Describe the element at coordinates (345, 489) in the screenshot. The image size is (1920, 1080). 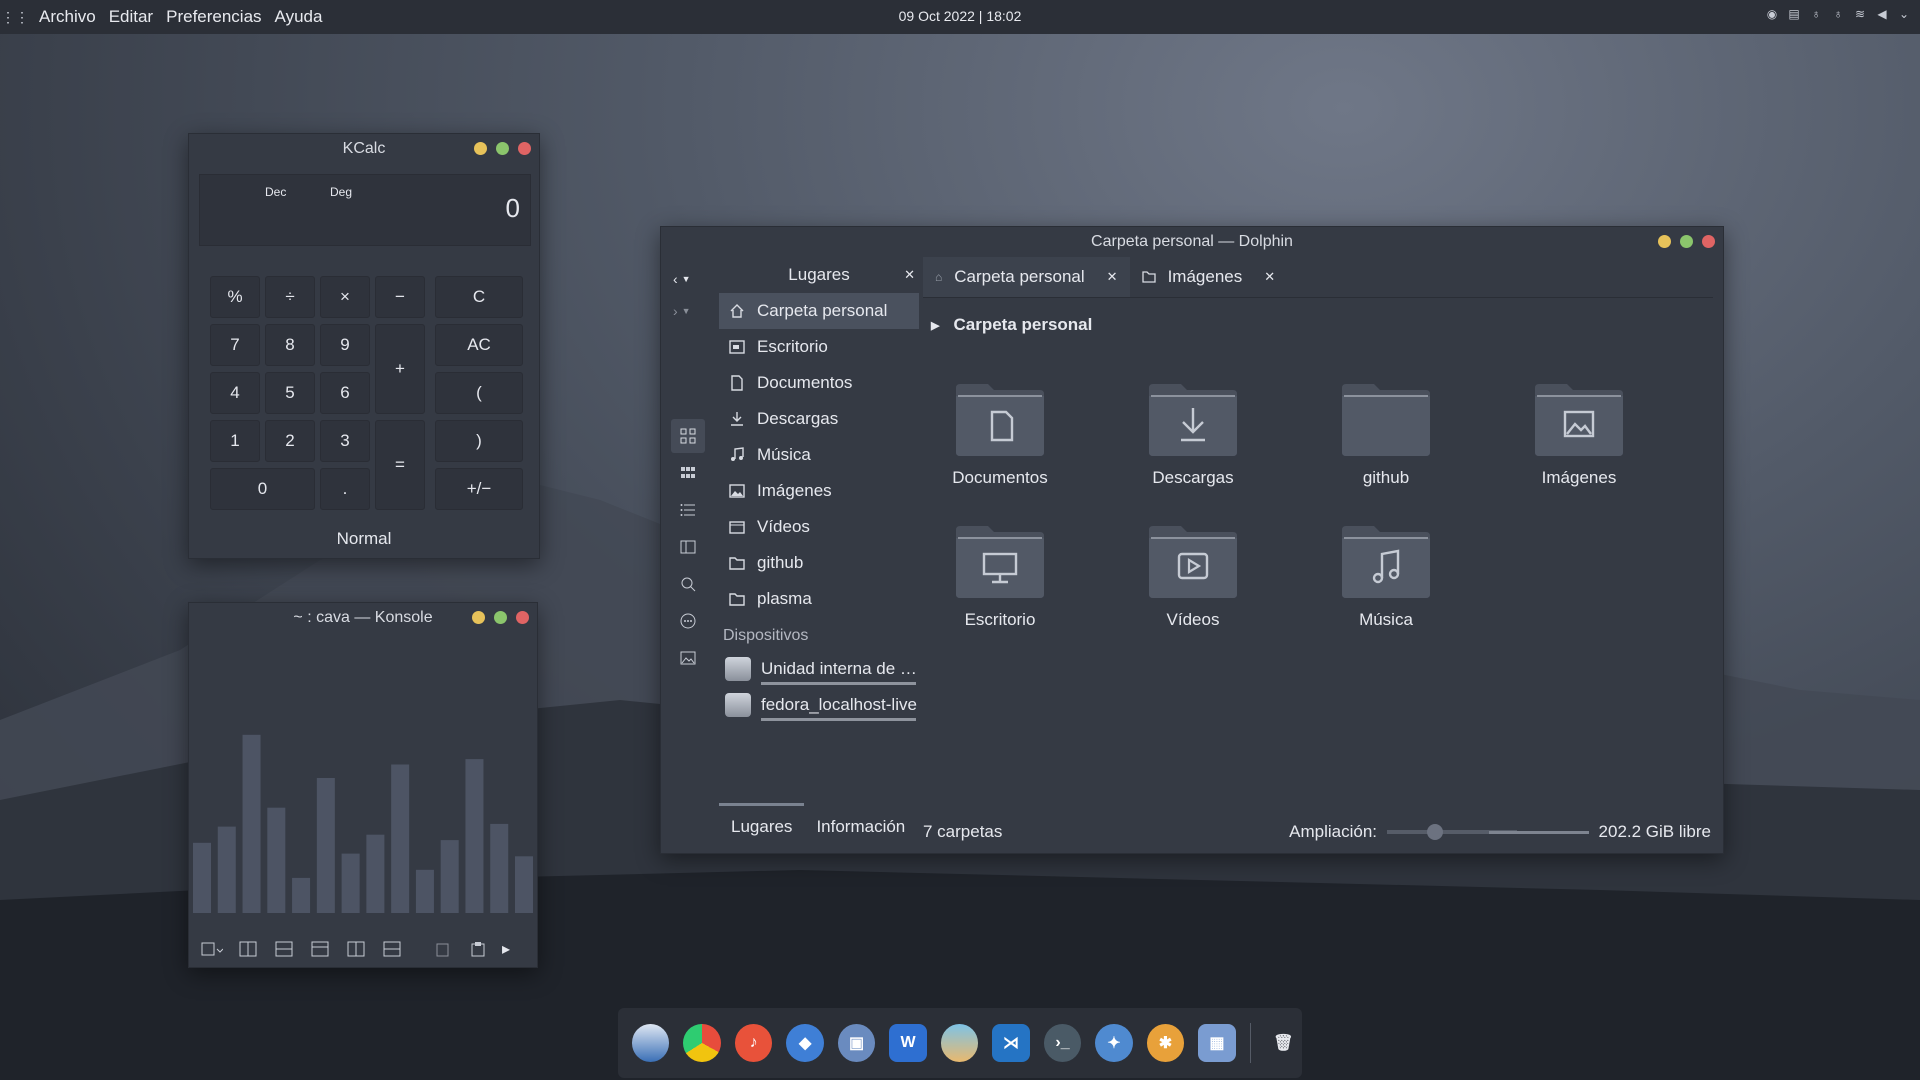
I see `key-decimal: .` at that location.